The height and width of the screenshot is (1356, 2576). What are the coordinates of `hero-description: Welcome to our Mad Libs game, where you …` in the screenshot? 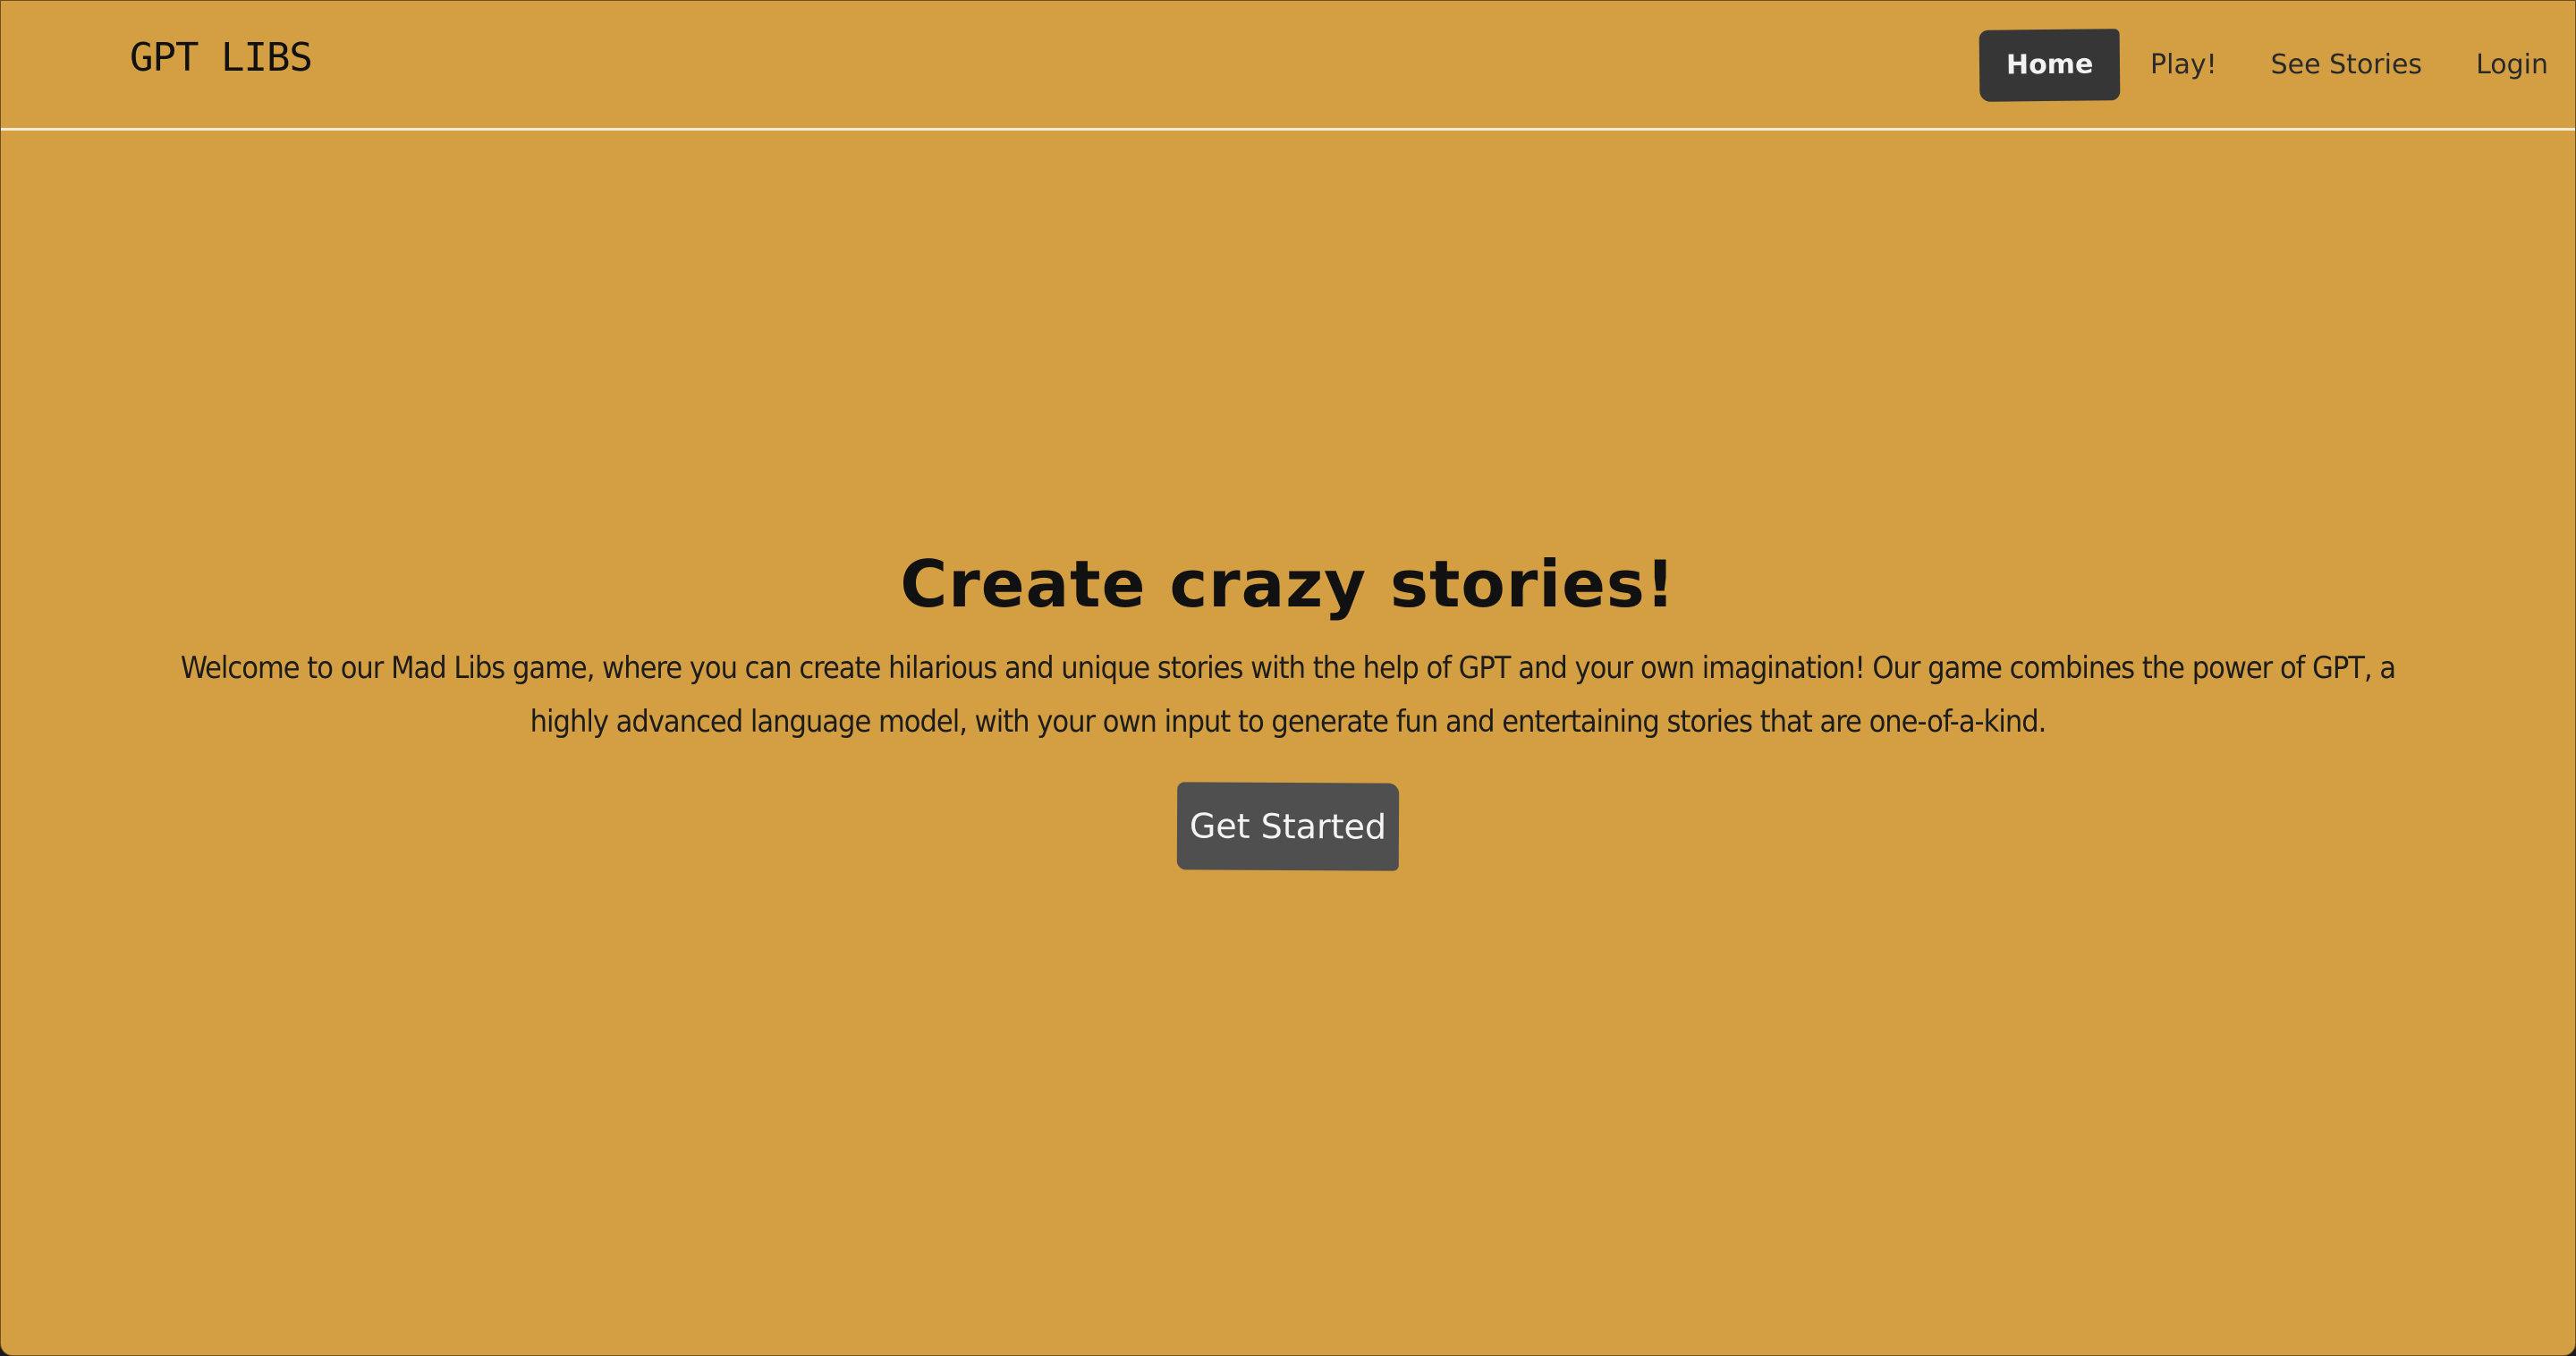 It's located at (1288, 695).